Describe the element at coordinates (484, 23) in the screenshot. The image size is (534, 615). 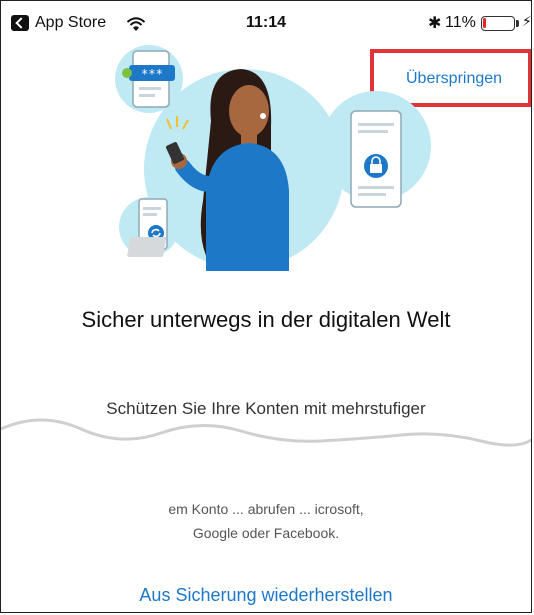
I see `battery-level-fill` at that location.